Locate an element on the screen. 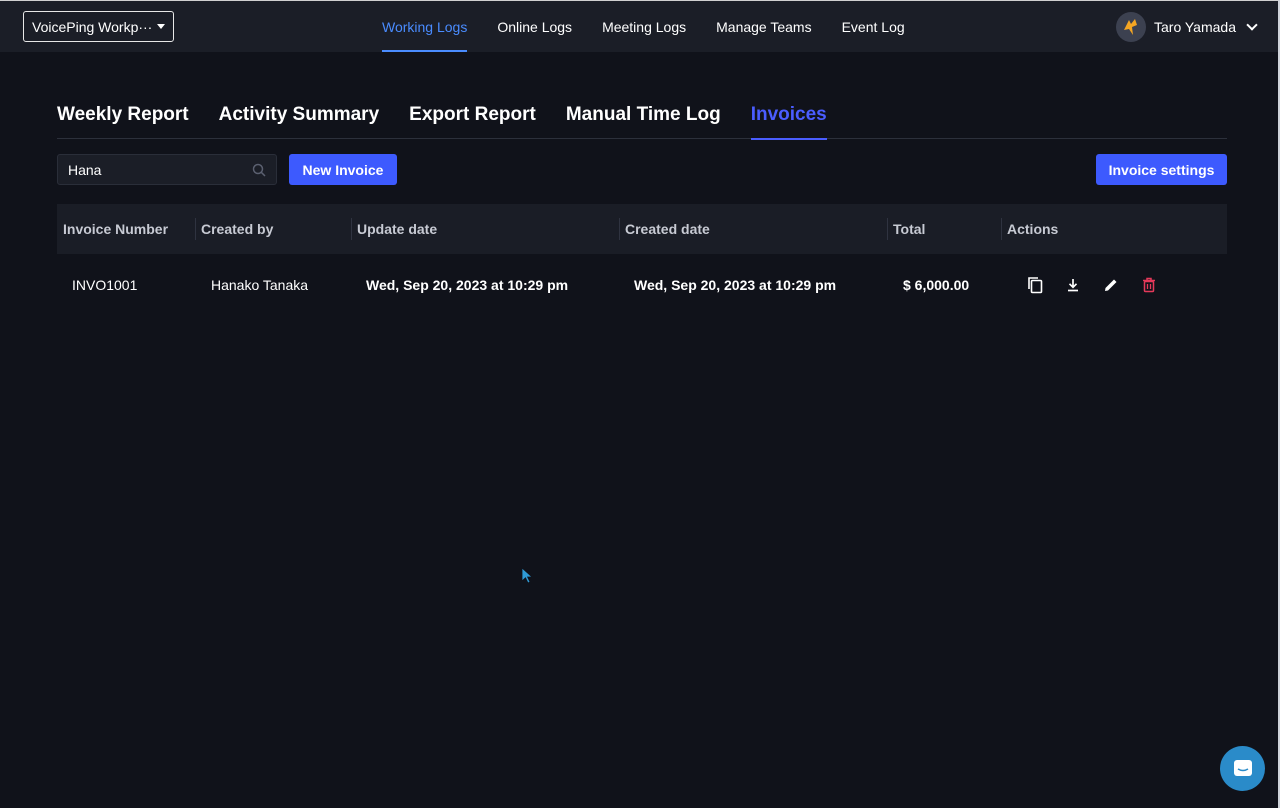 Image resolution: width=1280 pixels, height=808 pixels. chat-support-button is located at coordinates (1242, 768).